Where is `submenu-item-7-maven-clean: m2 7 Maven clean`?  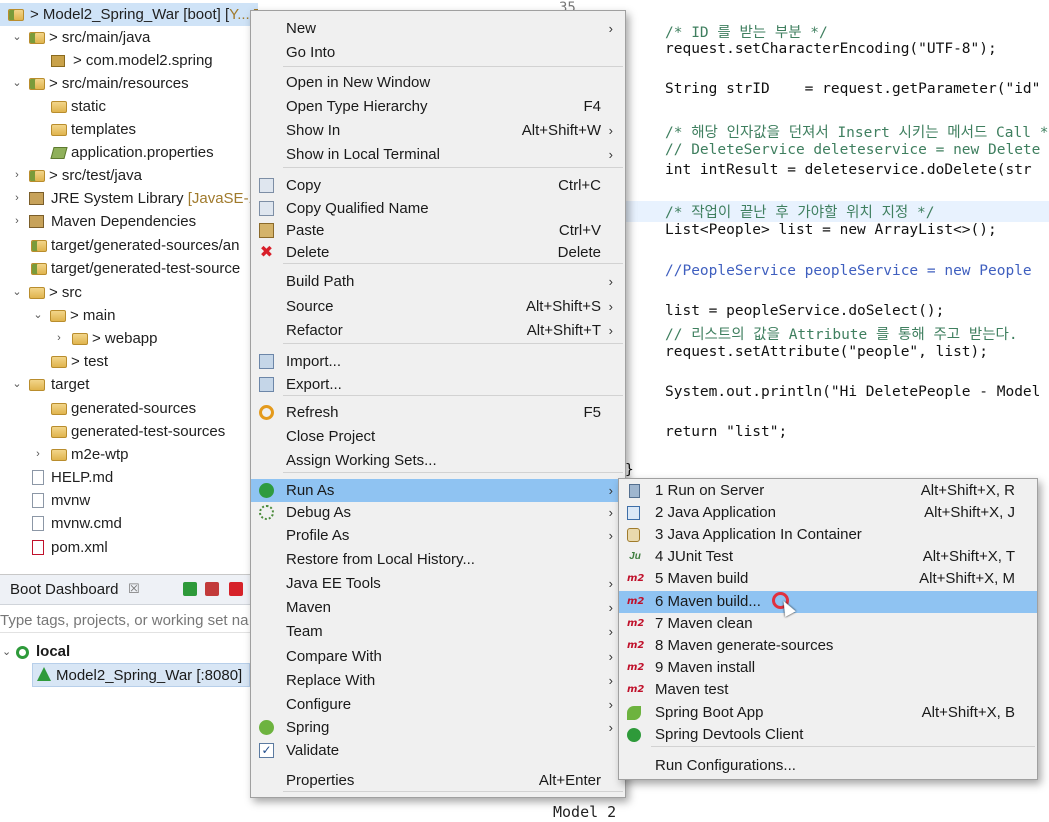
submenu-item-7-maven-clean: m2 7 Maven clean is located at coordinates (828, 624).